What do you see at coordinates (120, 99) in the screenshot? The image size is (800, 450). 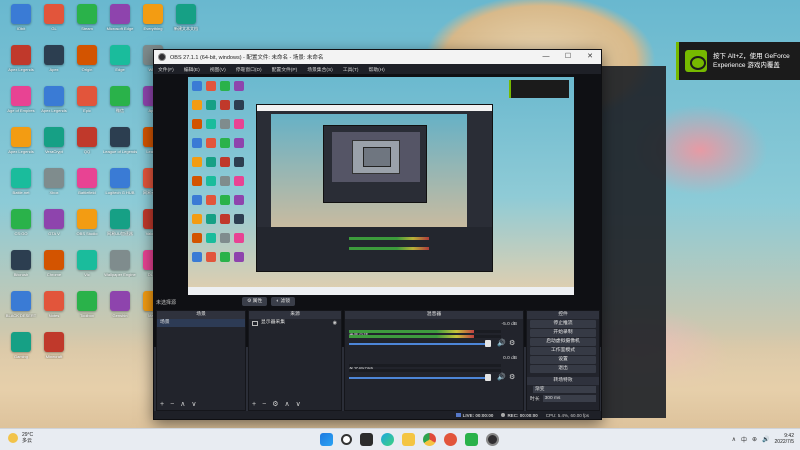 I see `desktop-icon-14: 微信` at bounding box center [120, 99].